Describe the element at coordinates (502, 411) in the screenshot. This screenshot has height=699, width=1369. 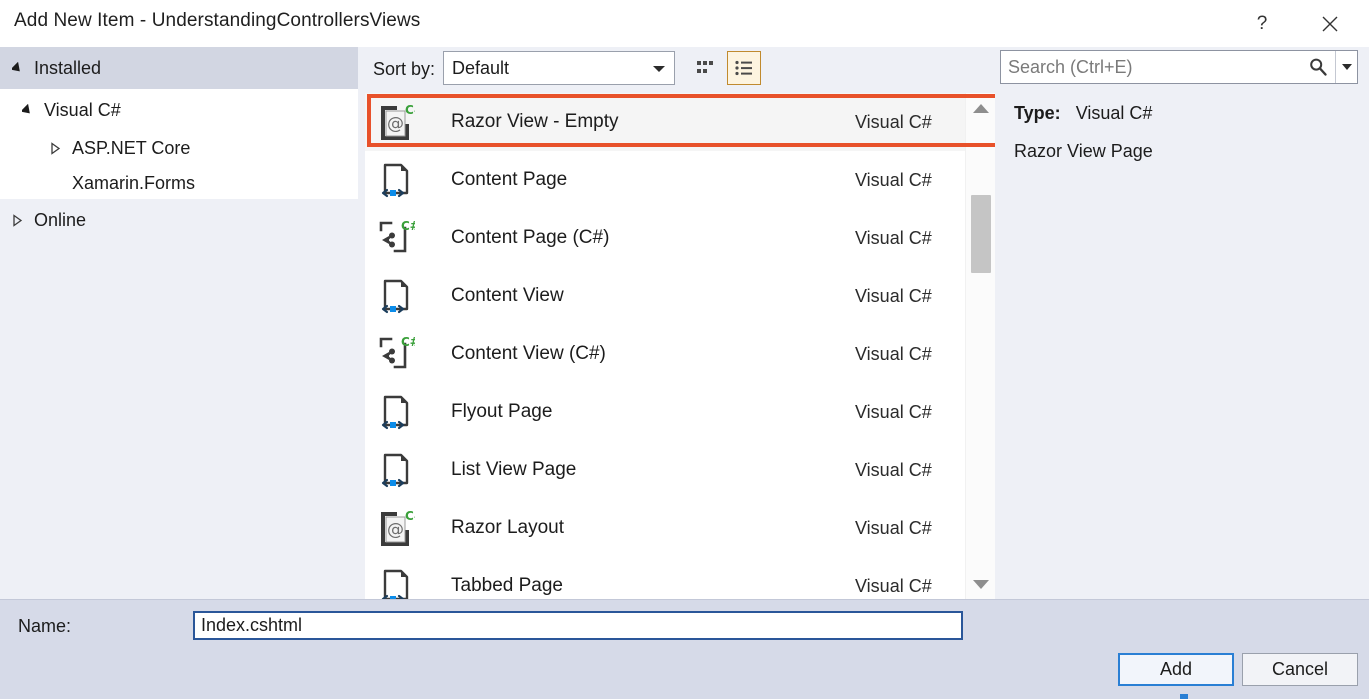
I see `list-item-name: Flyout Page` at that location.